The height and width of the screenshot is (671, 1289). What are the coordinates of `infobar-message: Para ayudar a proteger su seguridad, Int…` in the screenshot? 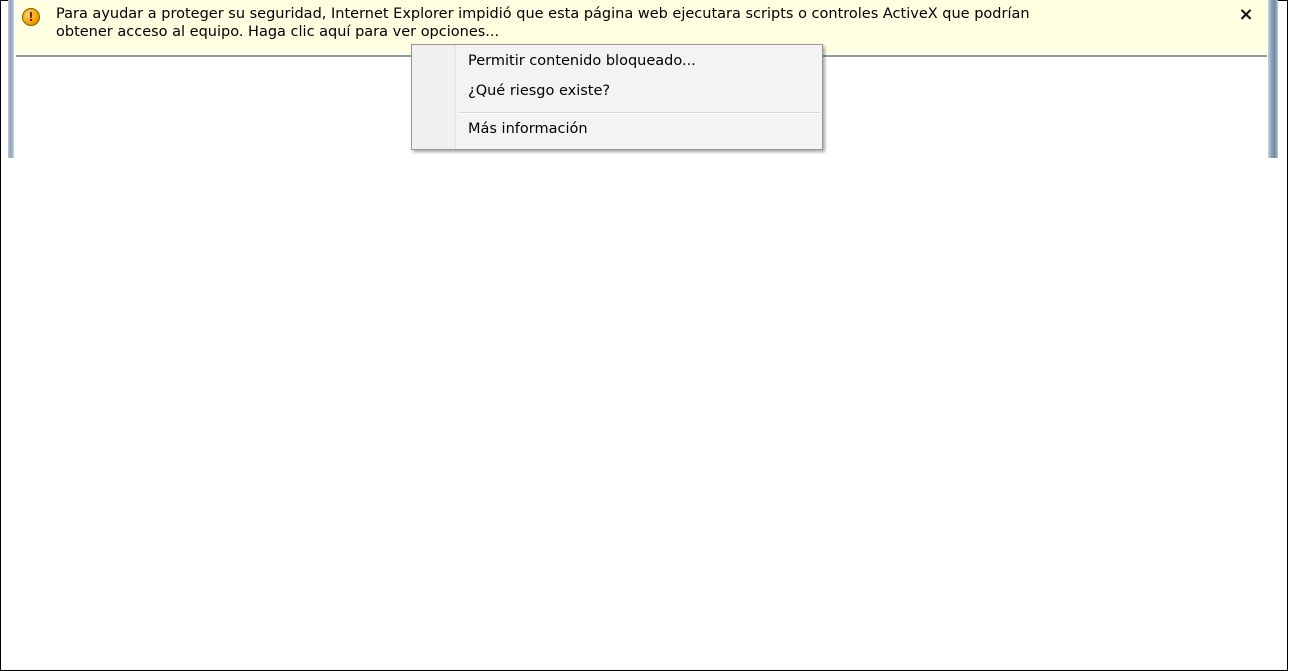 It's located at (646, 23).